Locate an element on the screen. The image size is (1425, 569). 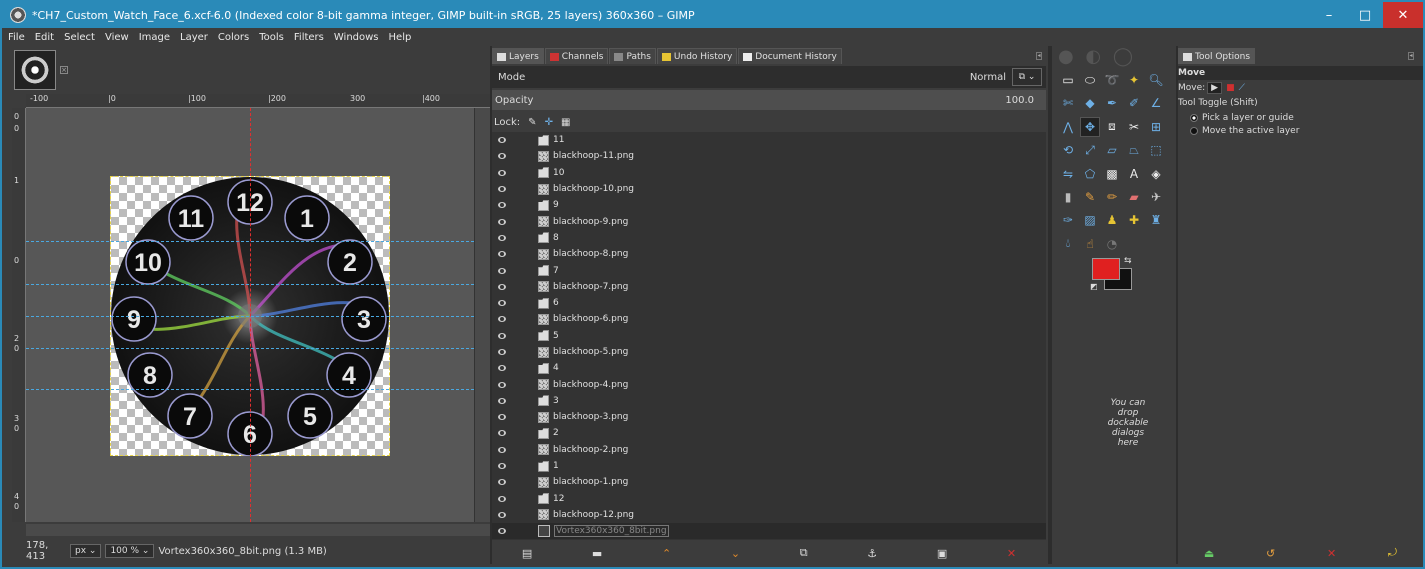
unit-select: px ⌄ is located at coordinates (86, 551).